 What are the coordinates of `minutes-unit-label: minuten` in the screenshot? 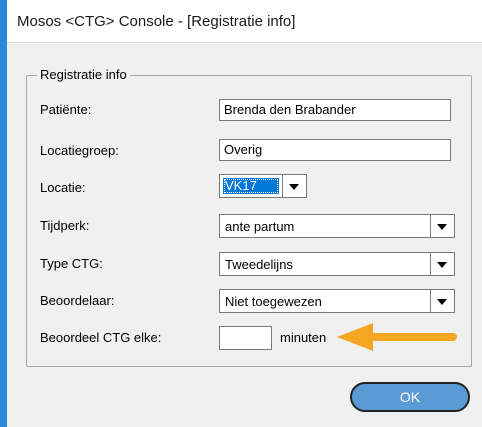 It's located at (303, 337).